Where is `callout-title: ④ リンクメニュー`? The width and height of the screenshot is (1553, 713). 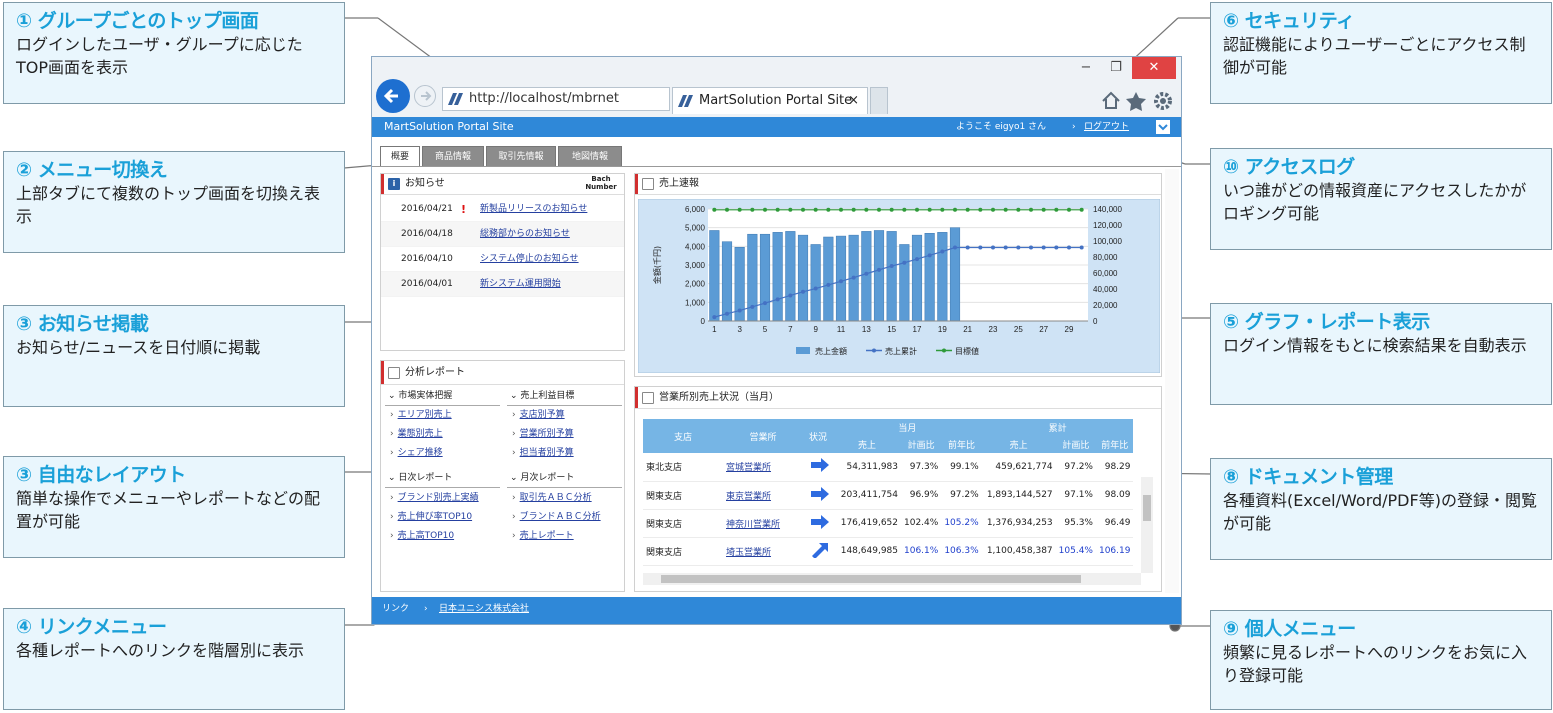
callout-title: ④ リンクメニュー is located at coordinates (91, 627).